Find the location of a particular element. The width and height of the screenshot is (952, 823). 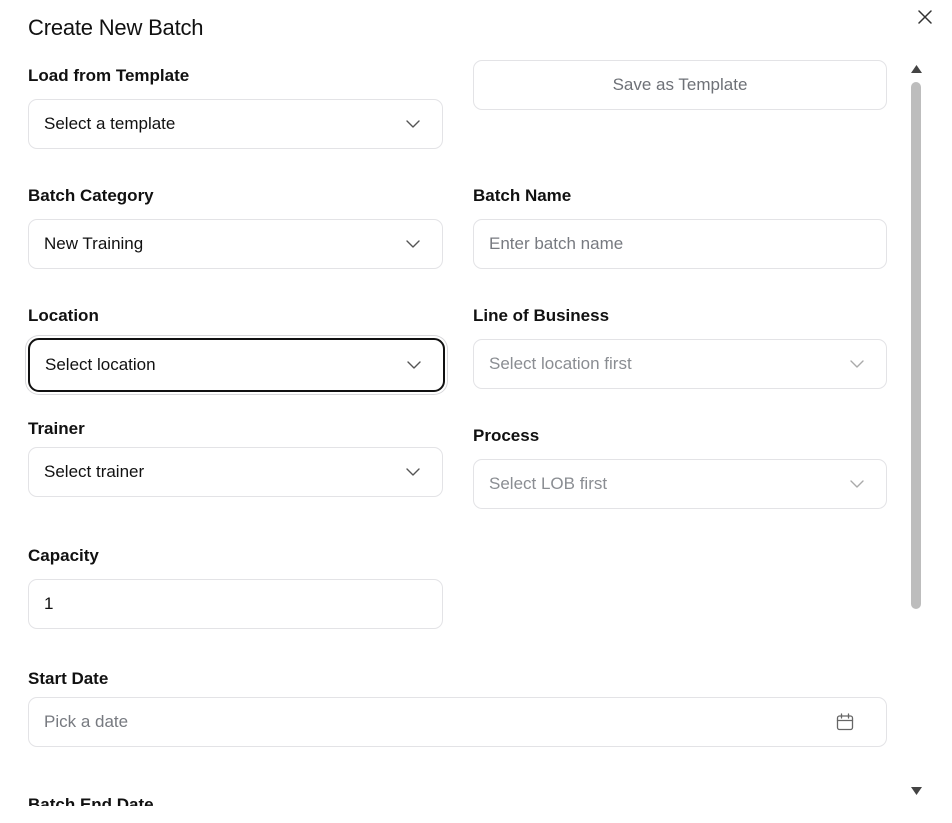

capacity-label: Capacity is located at coordinates (63, 555).